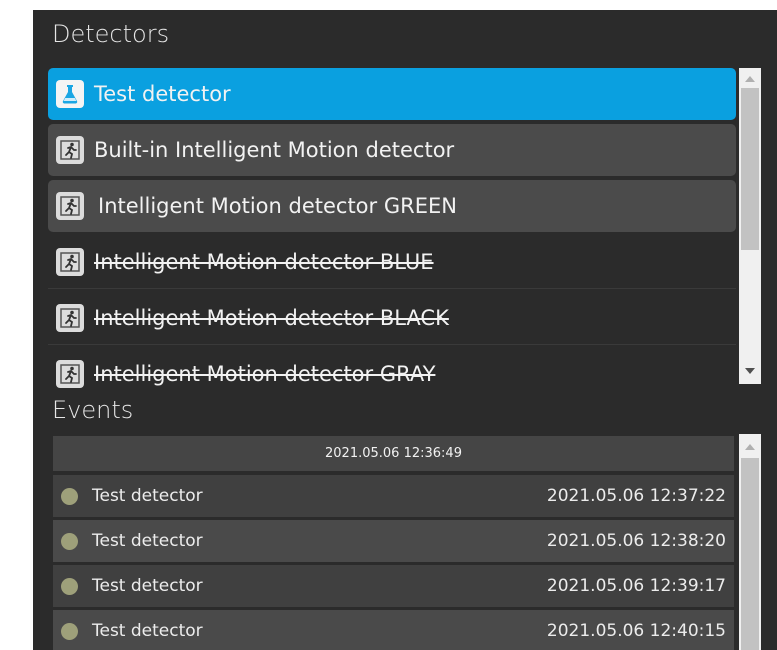 This screenshot has height=650, width=777. I want to click on event-row: Test detector 2021.05.06 12:40:15, so click(393, 630).